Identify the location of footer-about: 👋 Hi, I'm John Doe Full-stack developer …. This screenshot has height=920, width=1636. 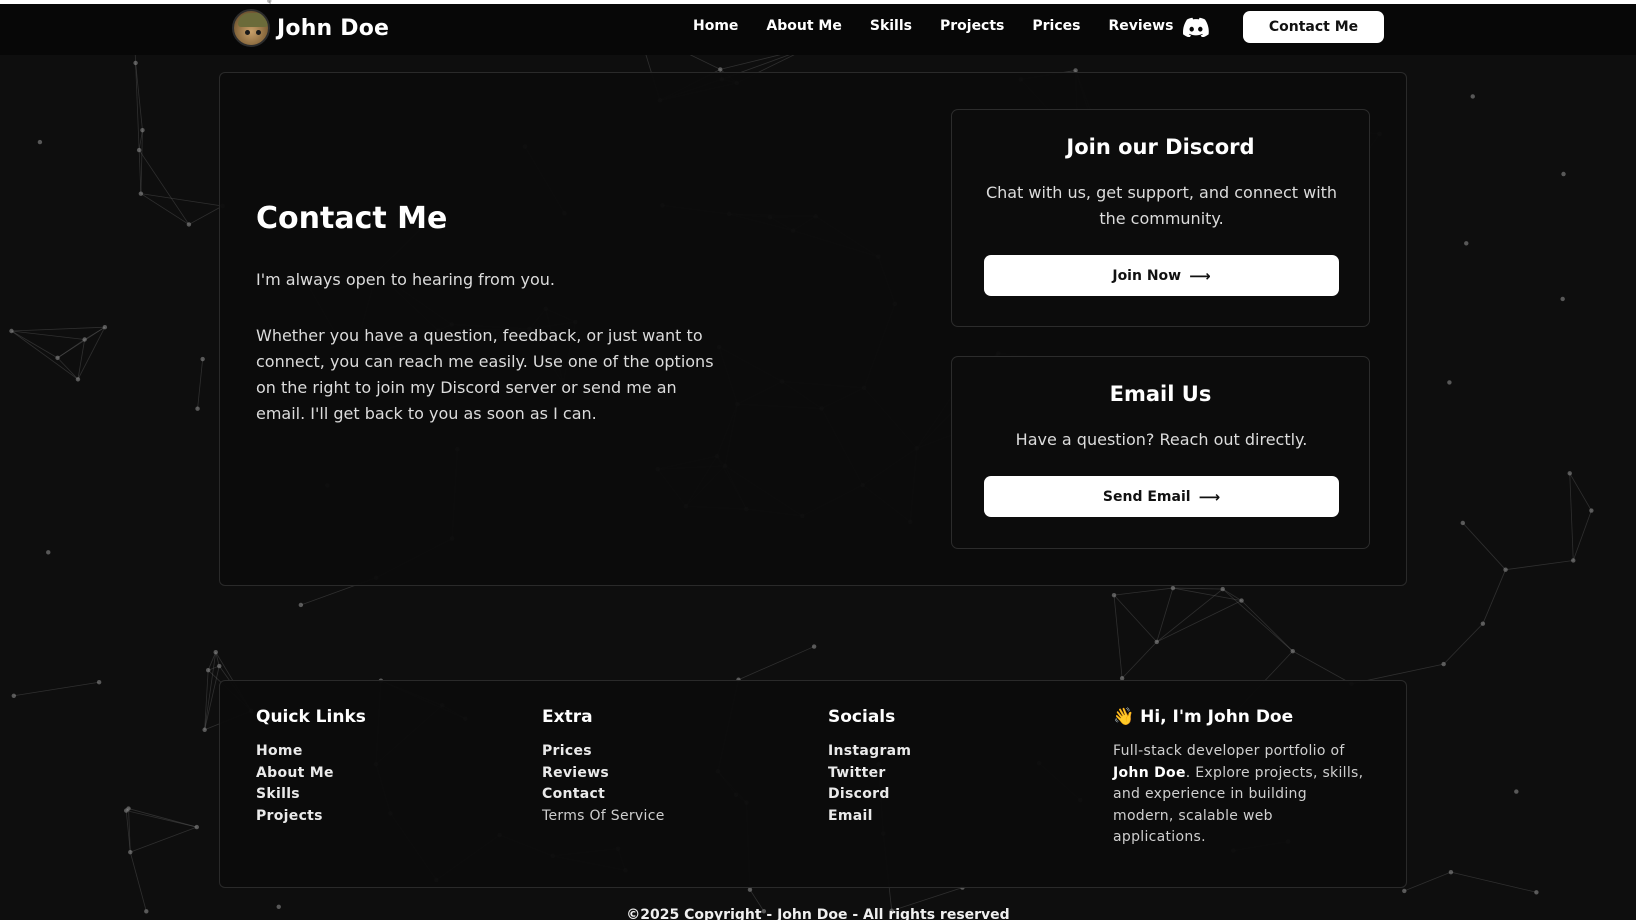
(1239, 778).